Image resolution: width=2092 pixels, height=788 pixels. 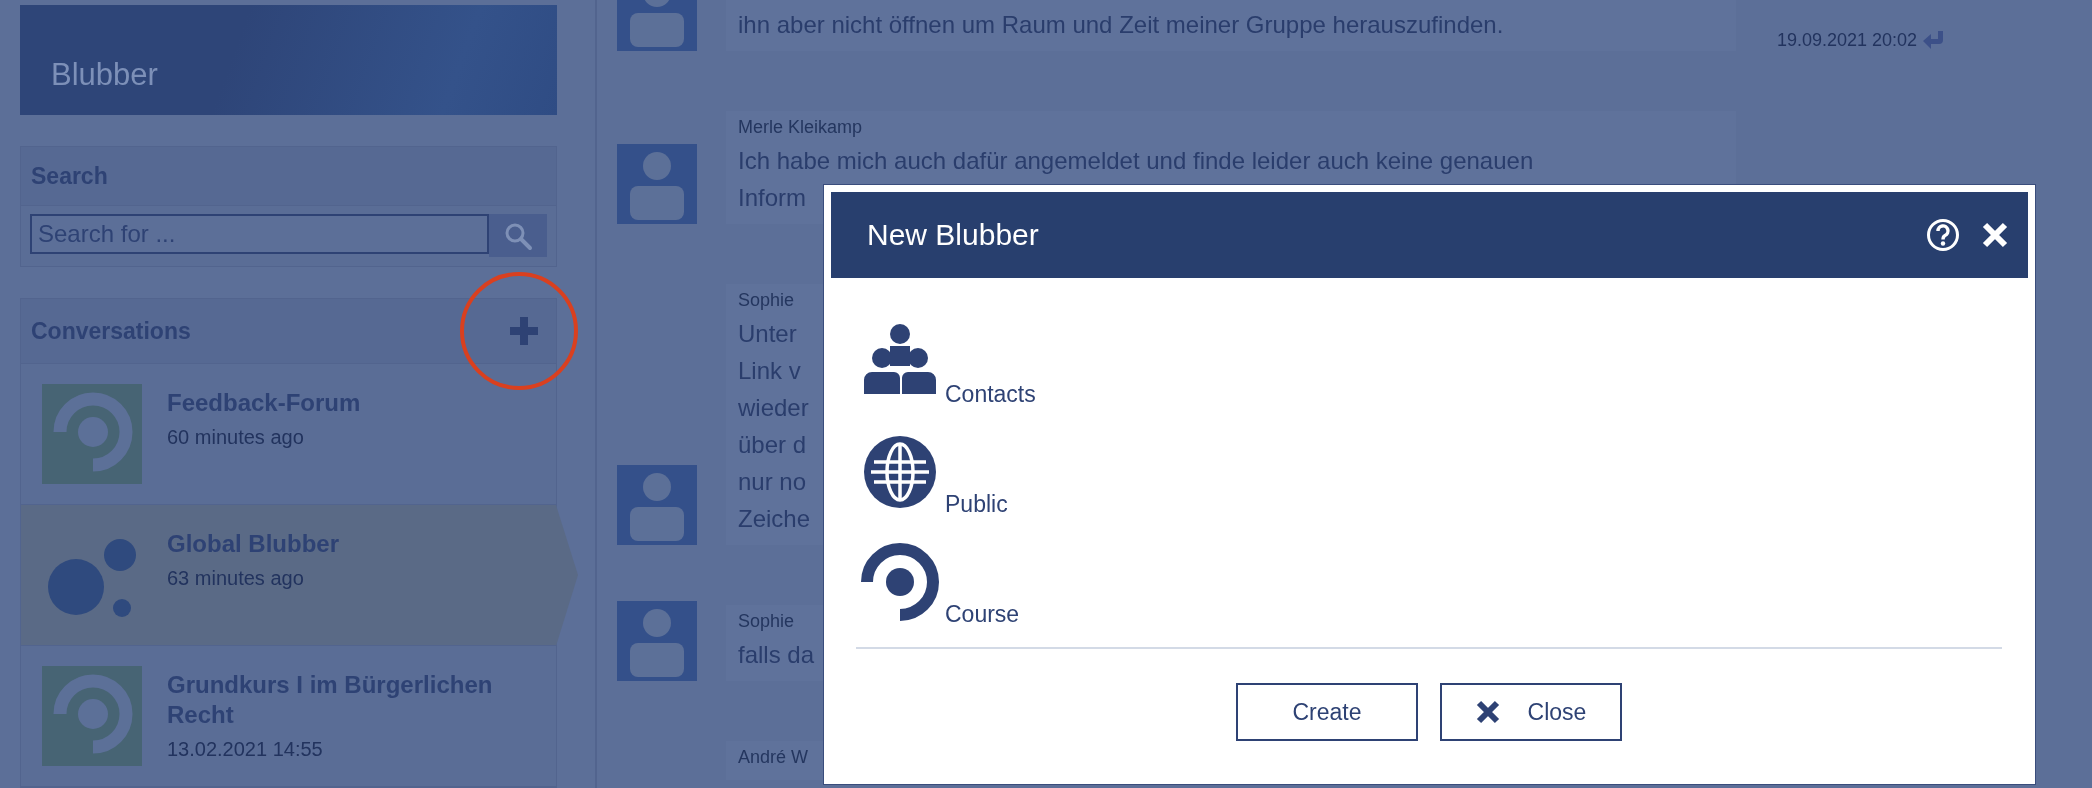 I want to click on page-title: Blubber, so click(x=104, y=75).